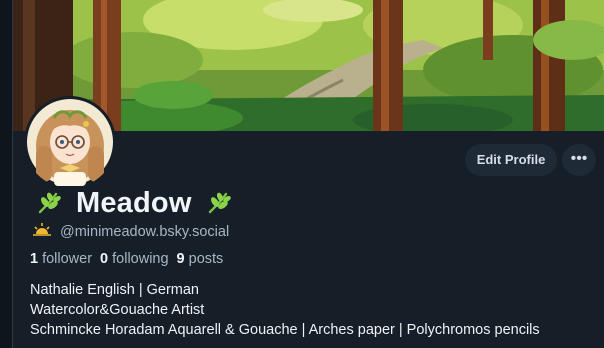  I want to click on followers-link: 1 follower, so click(61, 259).